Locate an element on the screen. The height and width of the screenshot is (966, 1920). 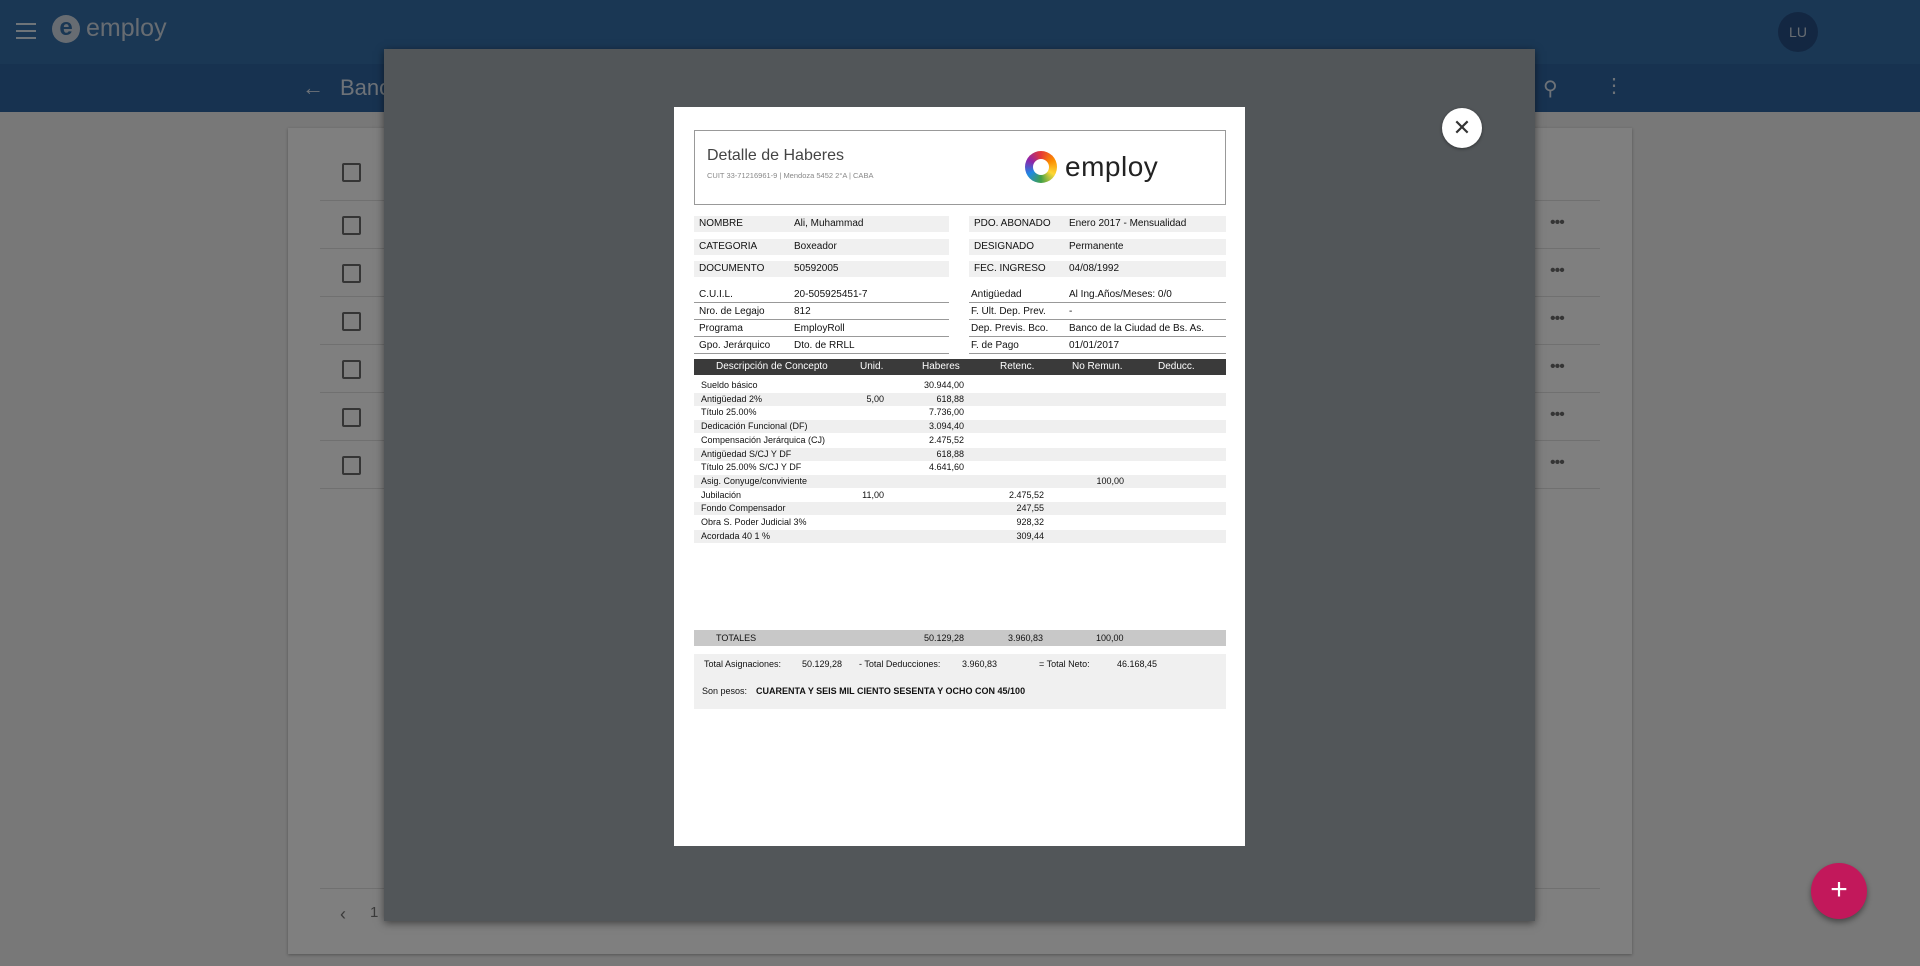
totals-noremun: 100,00 is located at coordinates (1110, 638).